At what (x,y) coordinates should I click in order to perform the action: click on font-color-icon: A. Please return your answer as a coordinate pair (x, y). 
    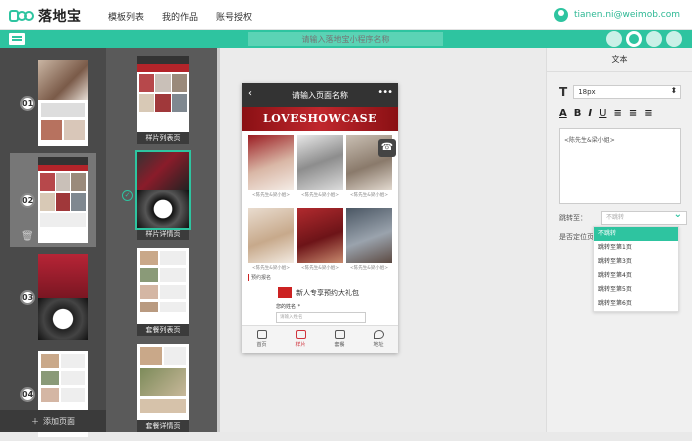
    Looking at the image, I should click on (563, 113).